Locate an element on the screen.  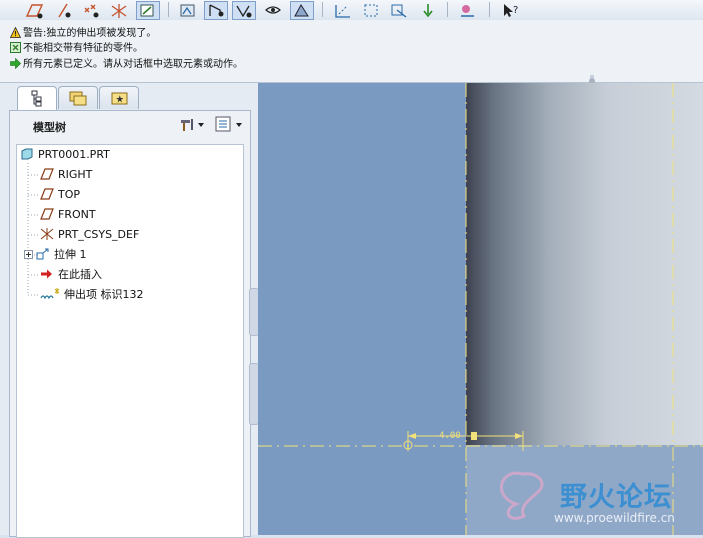
datum-point-display-button is located at coordinates (92, 10).